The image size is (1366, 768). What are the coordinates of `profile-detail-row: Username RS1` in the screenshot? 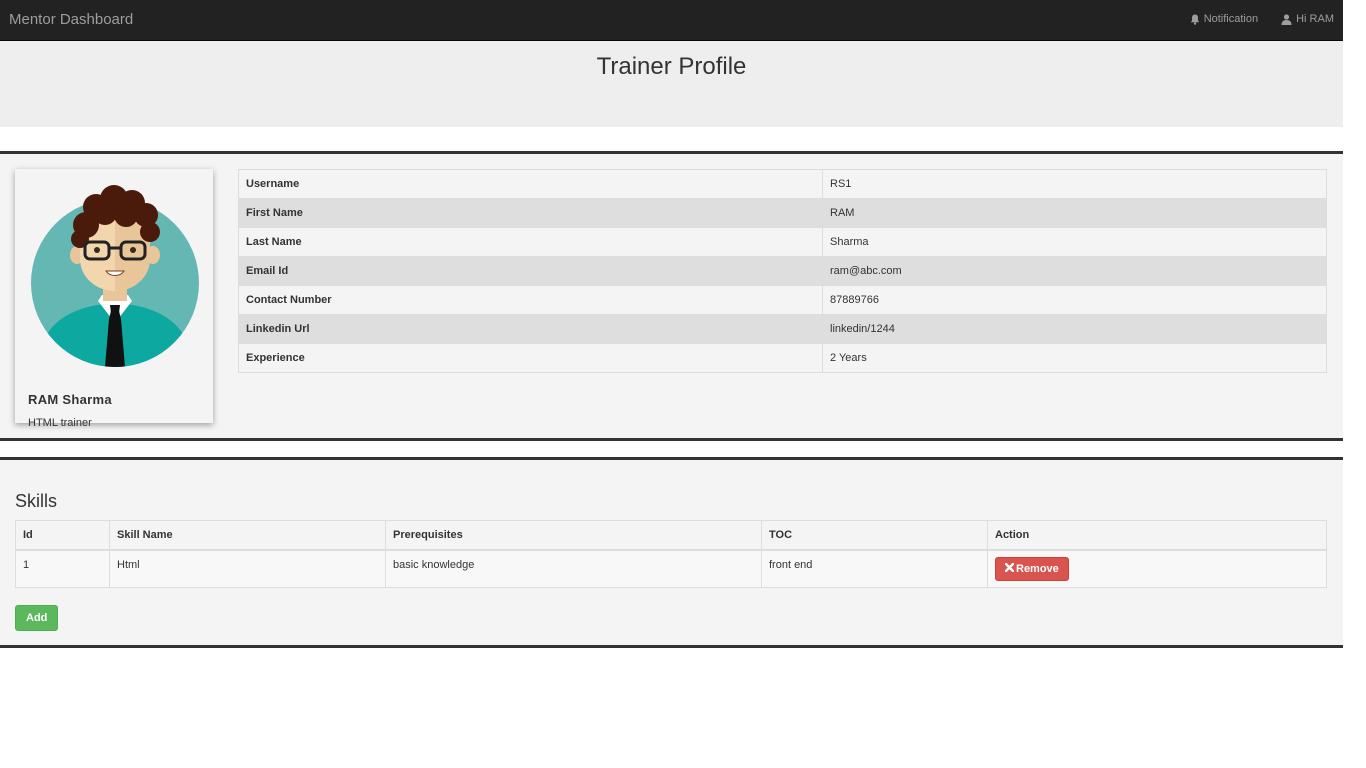 It's located at (782, 184).